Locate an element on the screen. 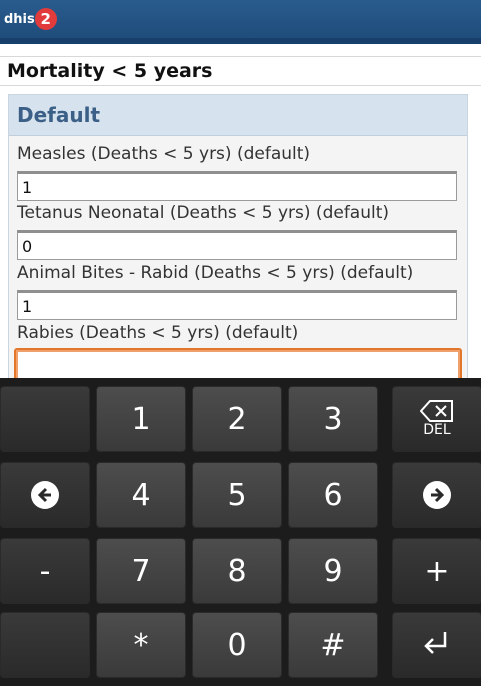 The image size is (481, 686). key-3-label: 3 is located at coordinates (333, 419).